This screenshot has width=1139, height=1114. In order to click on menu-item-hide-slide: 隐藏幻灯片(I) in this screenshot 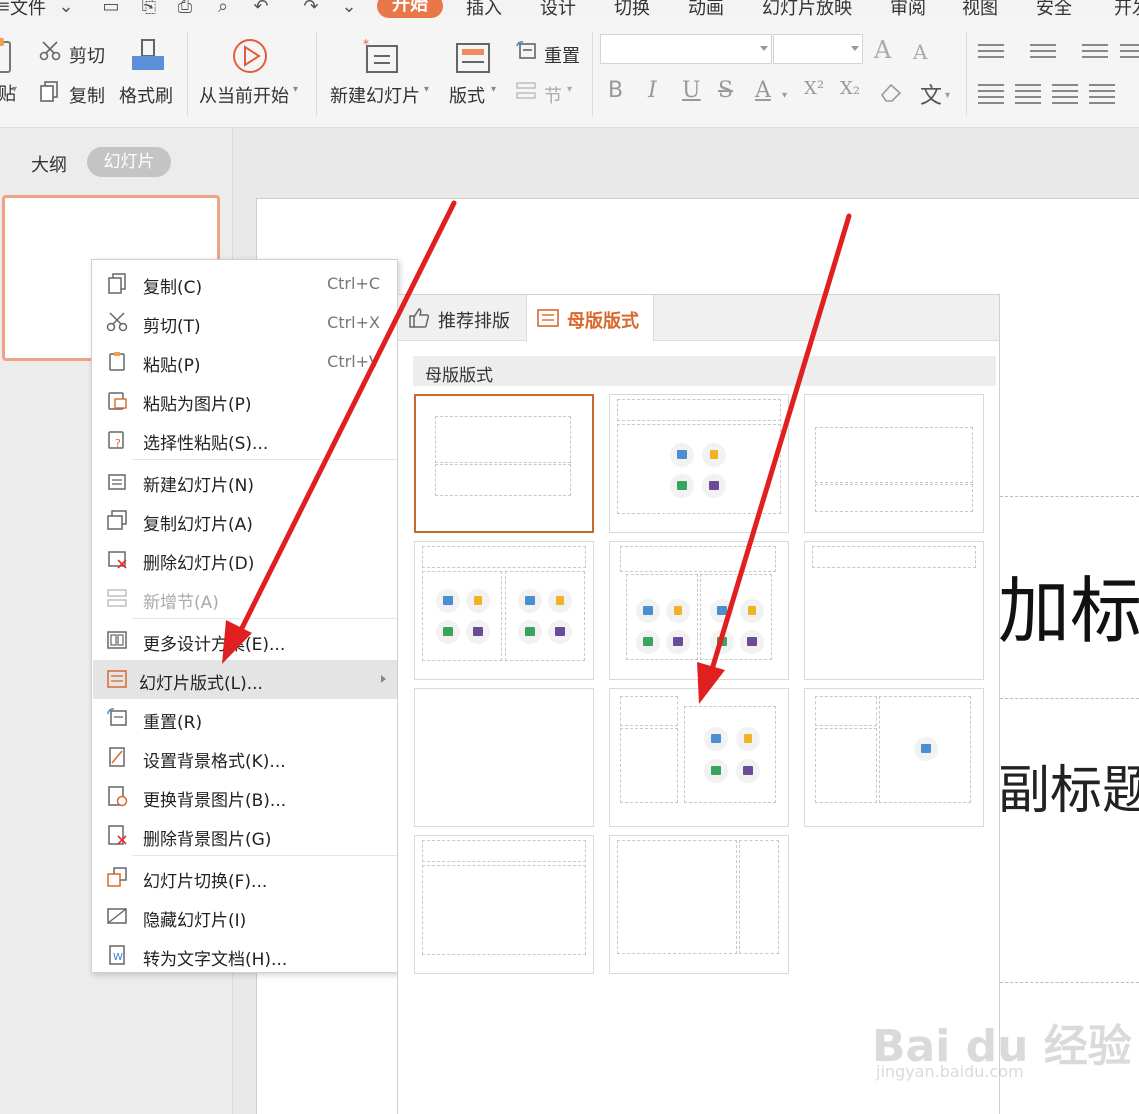, I will do `click(245, 916)`.